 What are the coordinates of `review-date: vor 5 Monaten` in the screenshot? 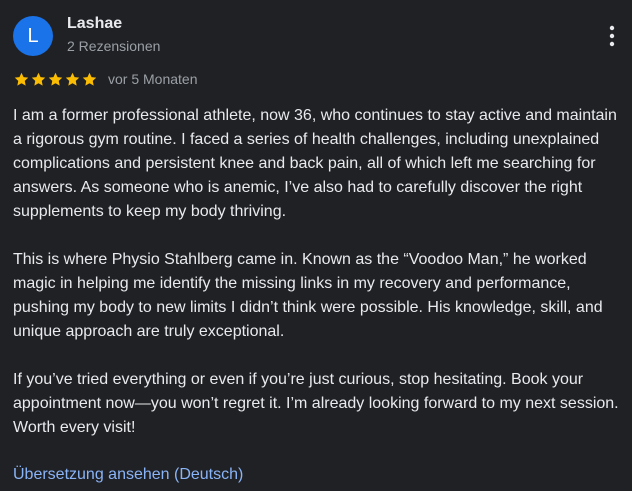 It's located at (153, 79).